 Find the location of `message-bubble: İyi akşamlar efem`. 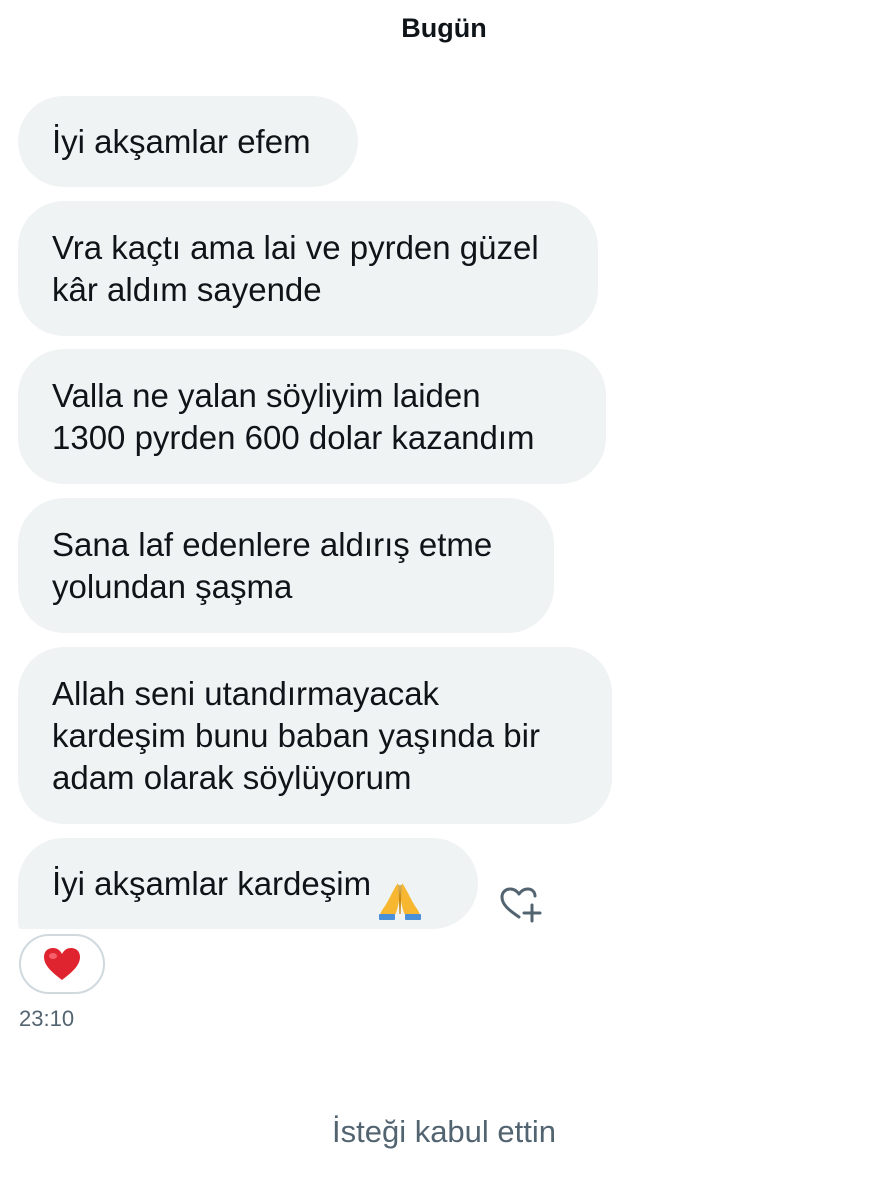

message-bubble: İyi akşamlar efem is located at coordinates (188, 141).